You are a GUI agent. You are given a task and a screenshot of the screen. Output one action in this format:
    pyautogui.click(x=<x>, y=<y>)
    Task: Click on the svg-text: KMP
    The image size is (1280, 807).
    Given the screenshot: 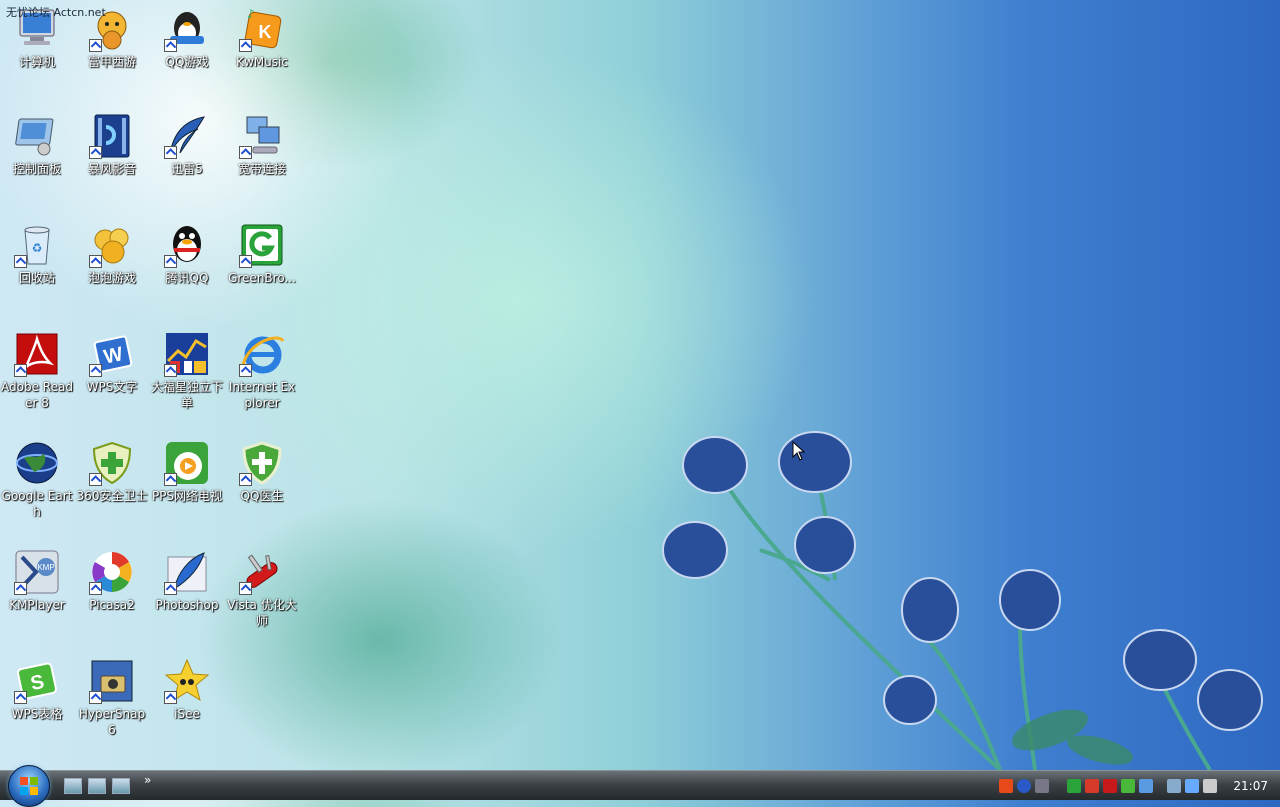 What is the action you would take?
    pyautogui.click(x=45, y=567)
    